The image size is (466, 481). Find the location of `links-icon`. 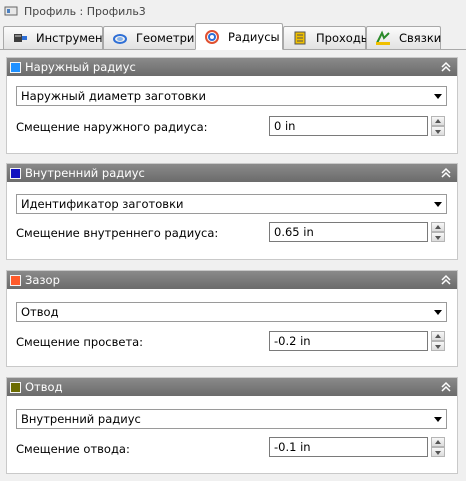

links-icon is located at coordinates (383, 38).